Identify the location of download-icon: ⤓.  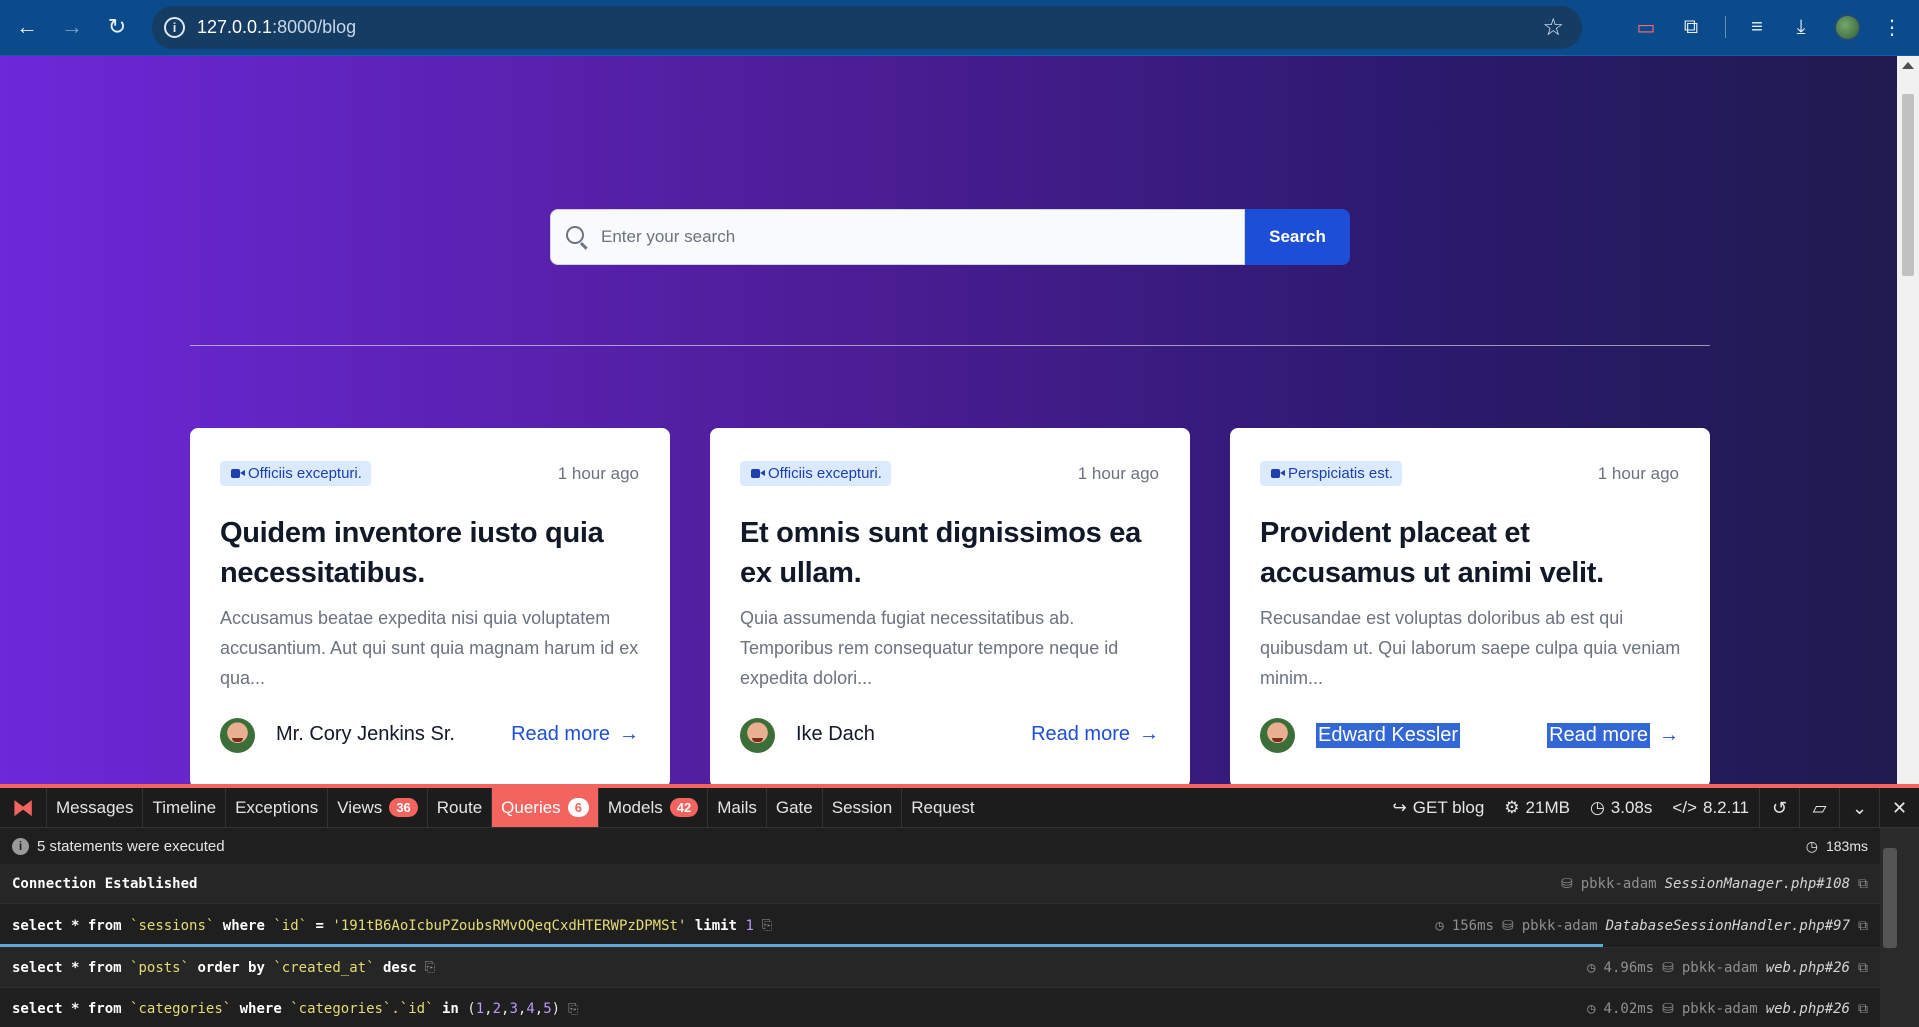
(1801, 27).